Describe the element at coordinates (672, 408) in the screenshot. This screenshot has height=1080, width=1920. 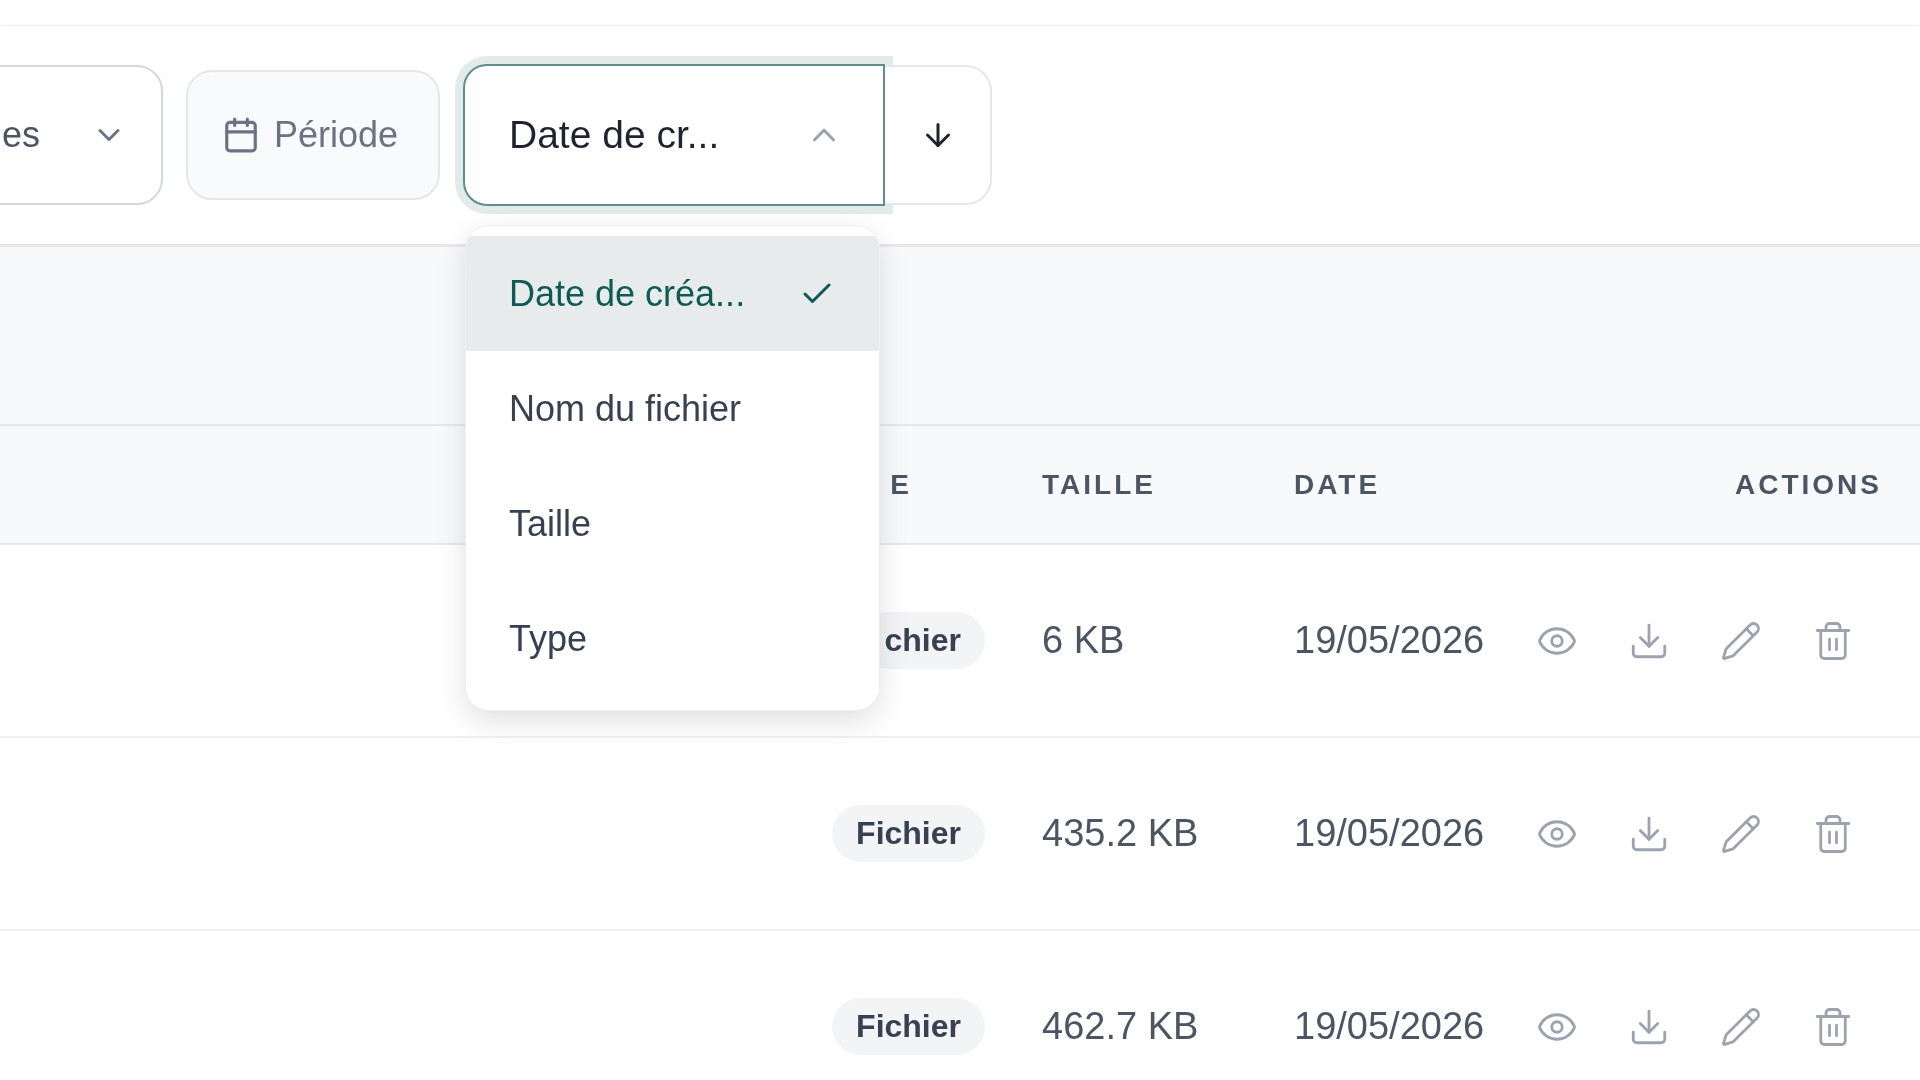
I see `menu-option: Nom du fichier` at that location.